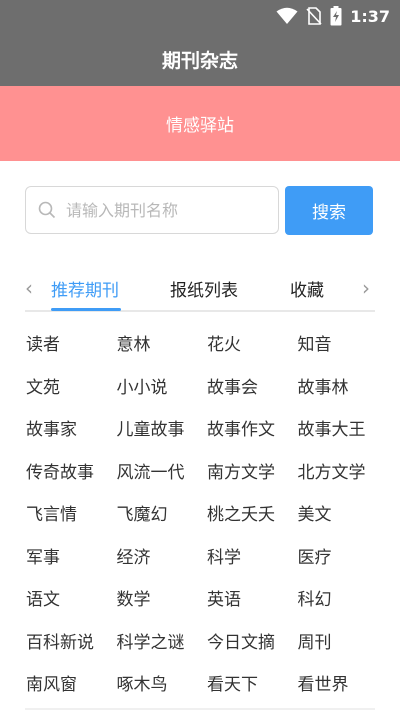  What do you see at coordinates (43, 555) in the screenshot?
I see `magazine-item: 军事` at bounding box center [43, 555].